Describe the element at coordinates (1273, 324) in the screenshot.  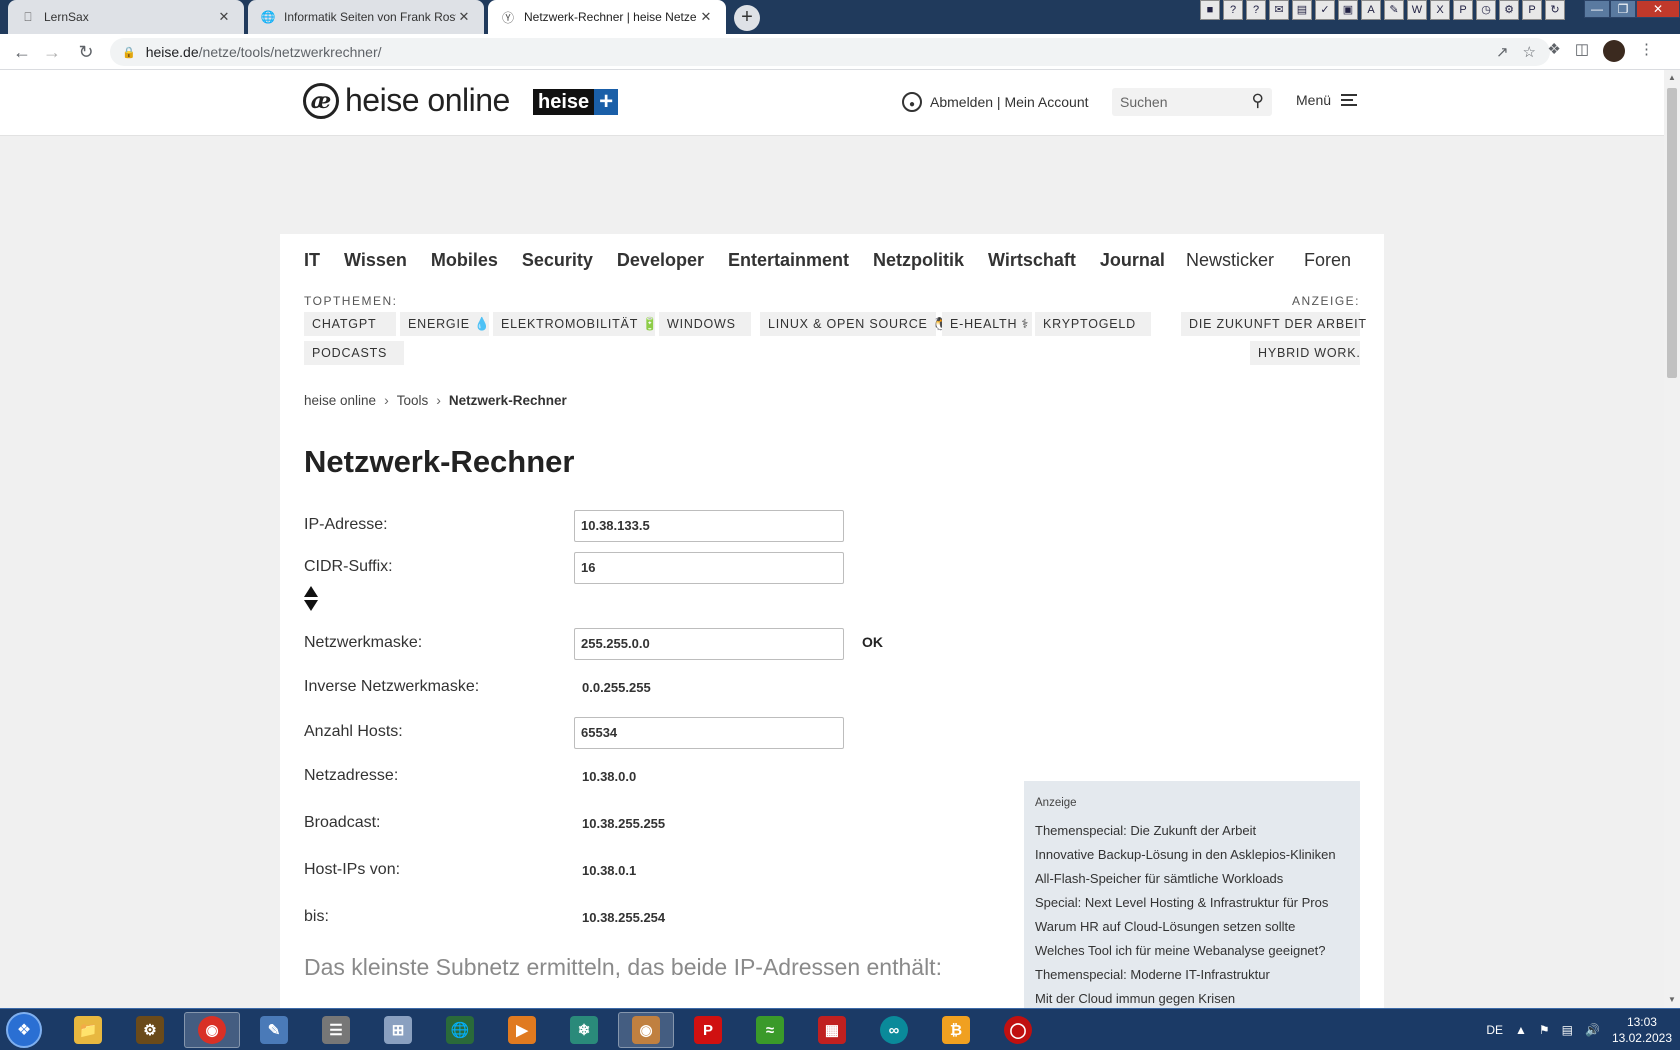
I see `ad-pill-zukunft-der-arbeit: DIE ZUKUNFT DER ARBEIT` at that location.